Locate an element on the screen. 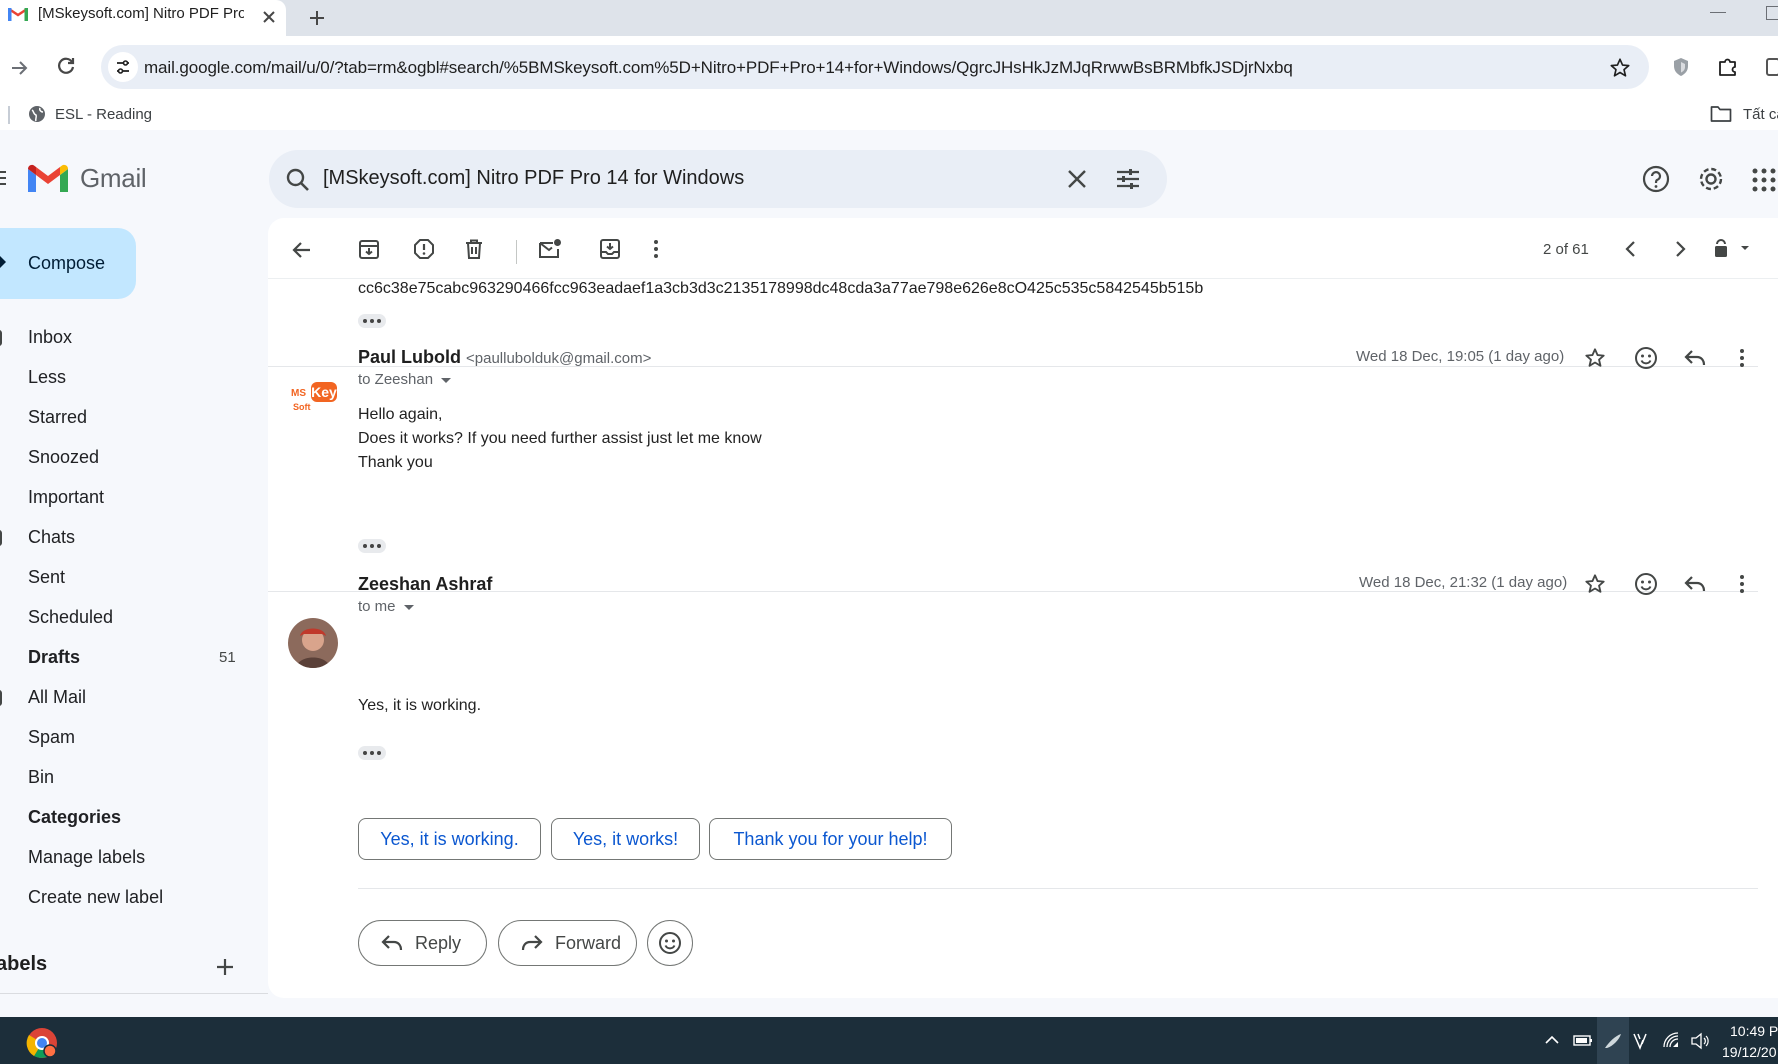 The height and width of the screenshot is (1064, 1778). more-options-icon is located at coordinates (656, 249).